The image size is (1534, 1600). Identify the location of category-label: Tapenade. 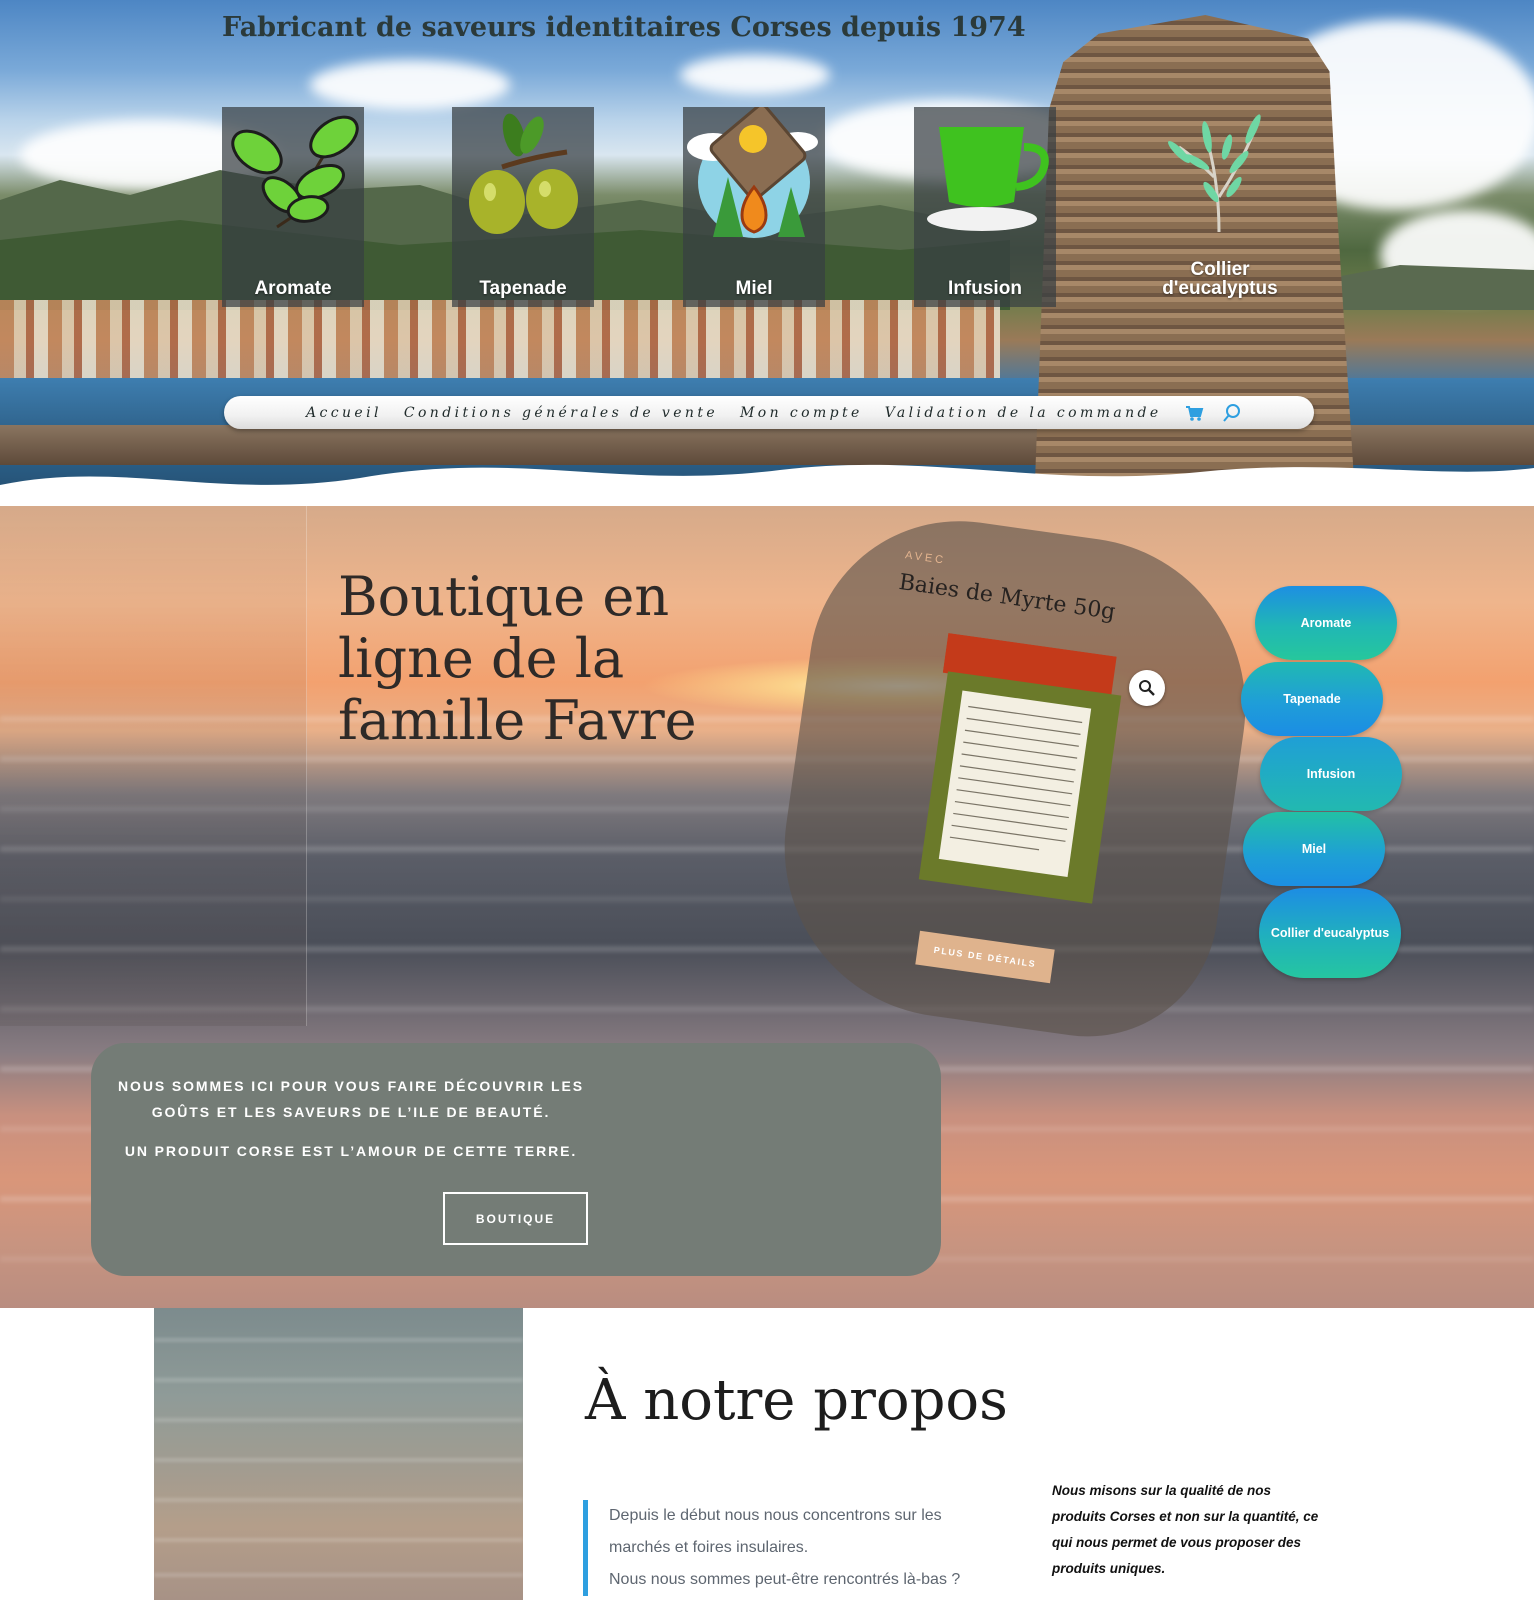
(523, 288).